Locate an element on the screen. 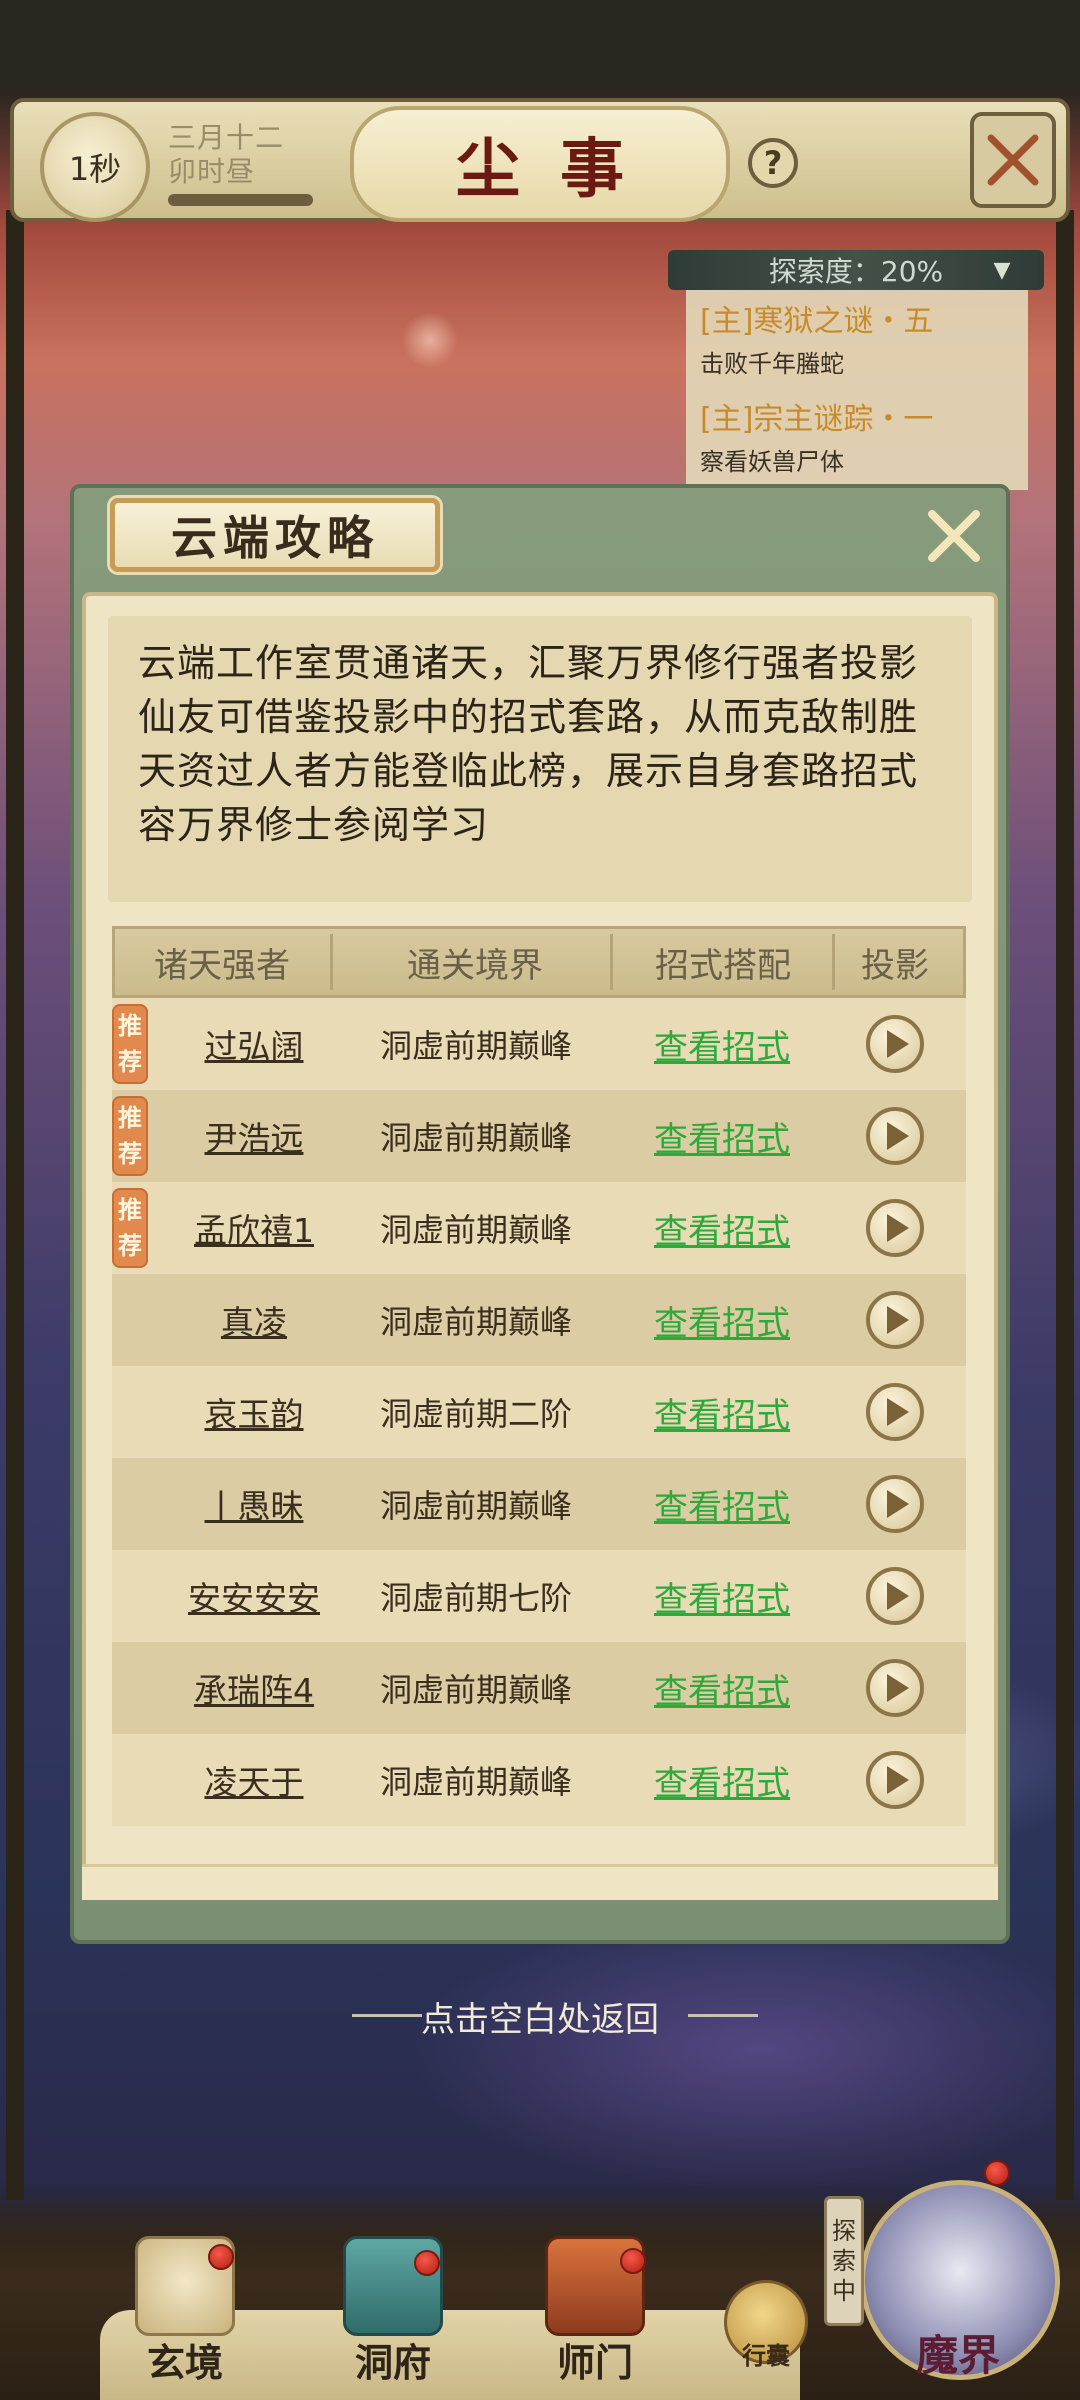 The height and width of the screenshot is (2400, 1080). help-button: ? is located at coordinates (773, 163).